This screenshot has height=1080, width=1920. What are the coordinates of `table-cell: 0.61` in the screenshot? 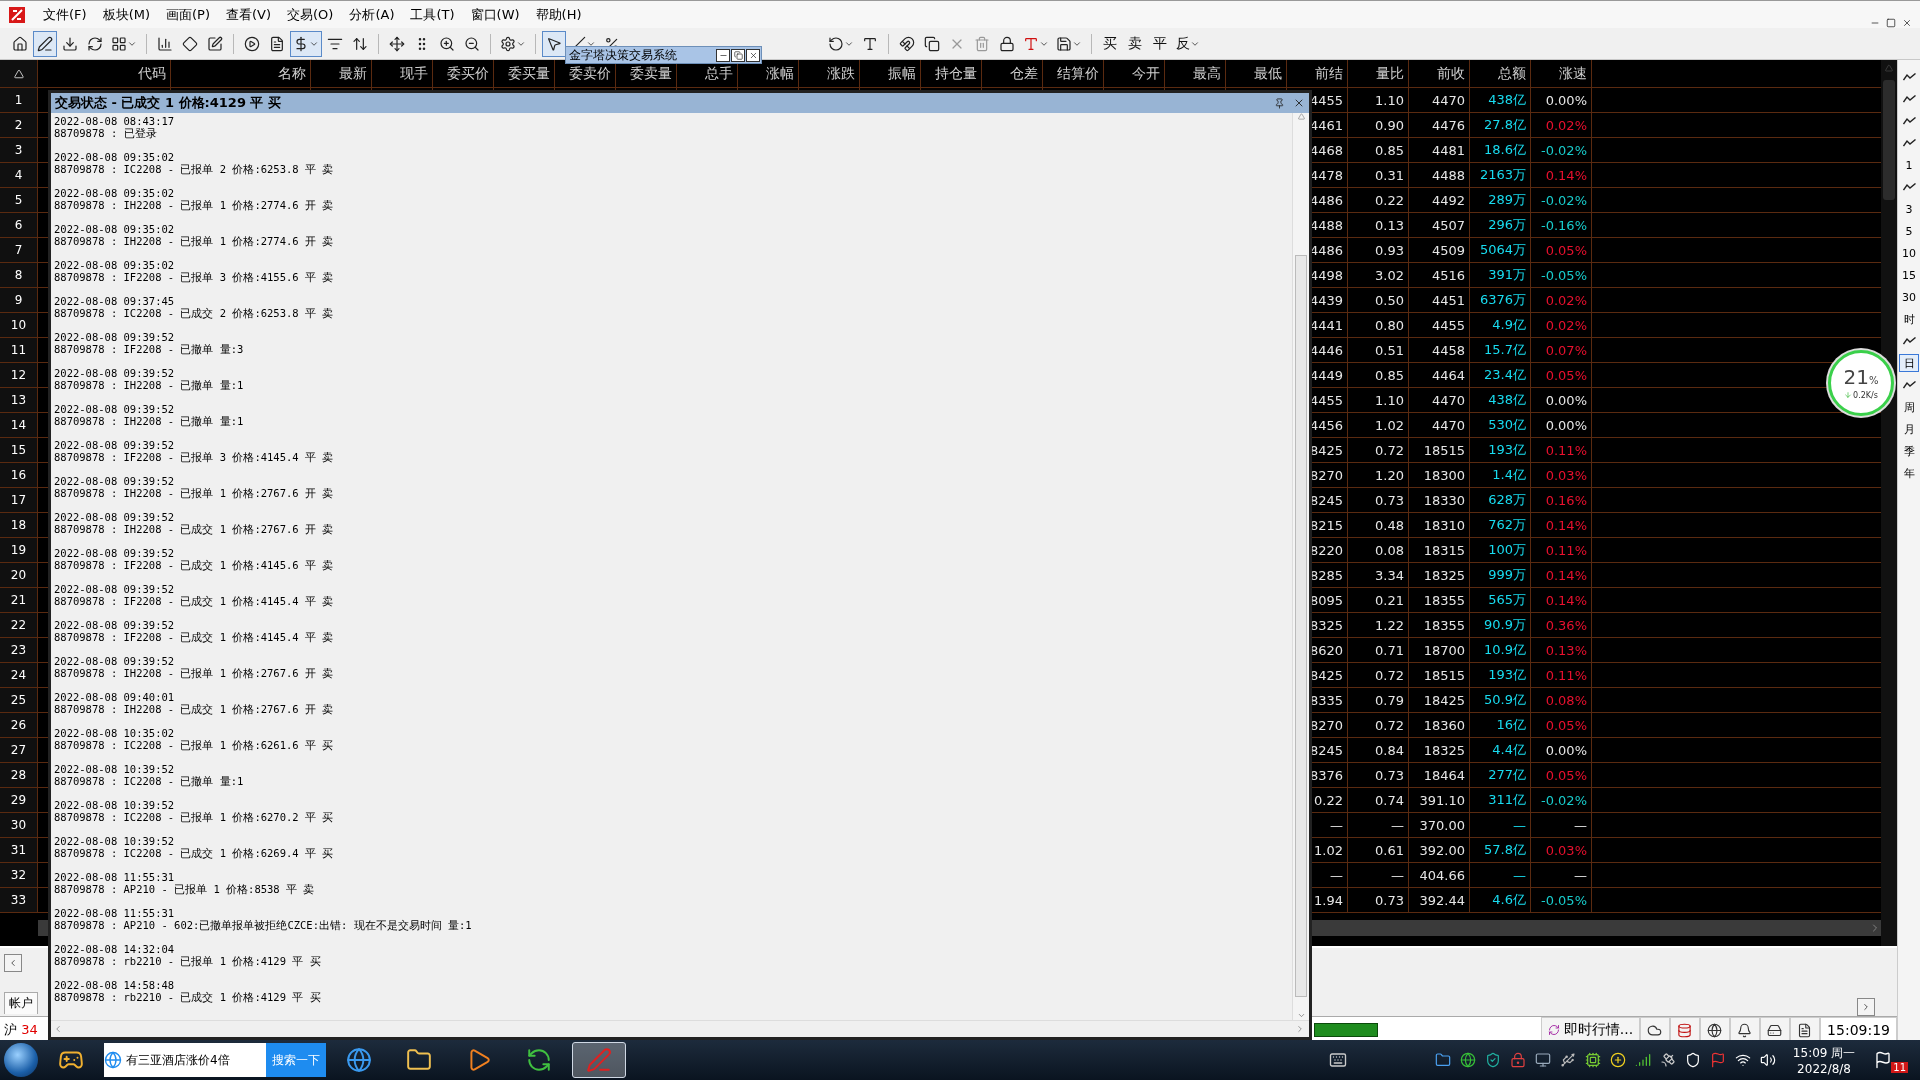 It's located at (1378, 850).